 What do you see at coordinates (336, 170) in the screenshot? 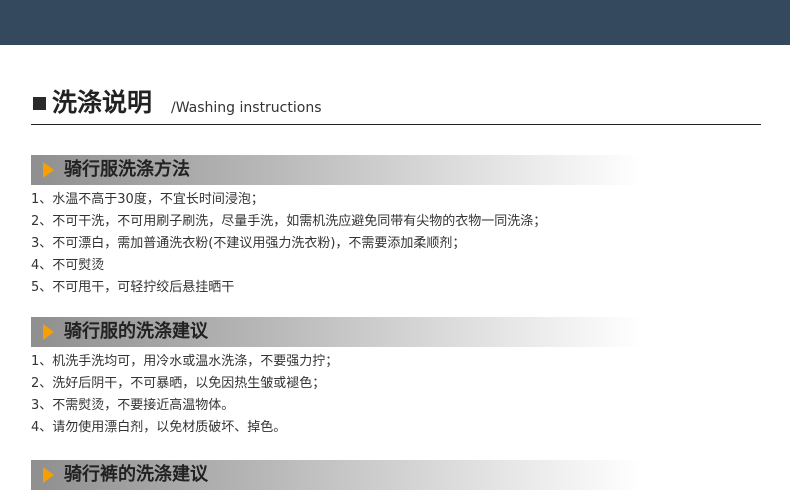
I see `section-header-washing-method: 骑行服洗涤方法` at bounding box center [336, 170].